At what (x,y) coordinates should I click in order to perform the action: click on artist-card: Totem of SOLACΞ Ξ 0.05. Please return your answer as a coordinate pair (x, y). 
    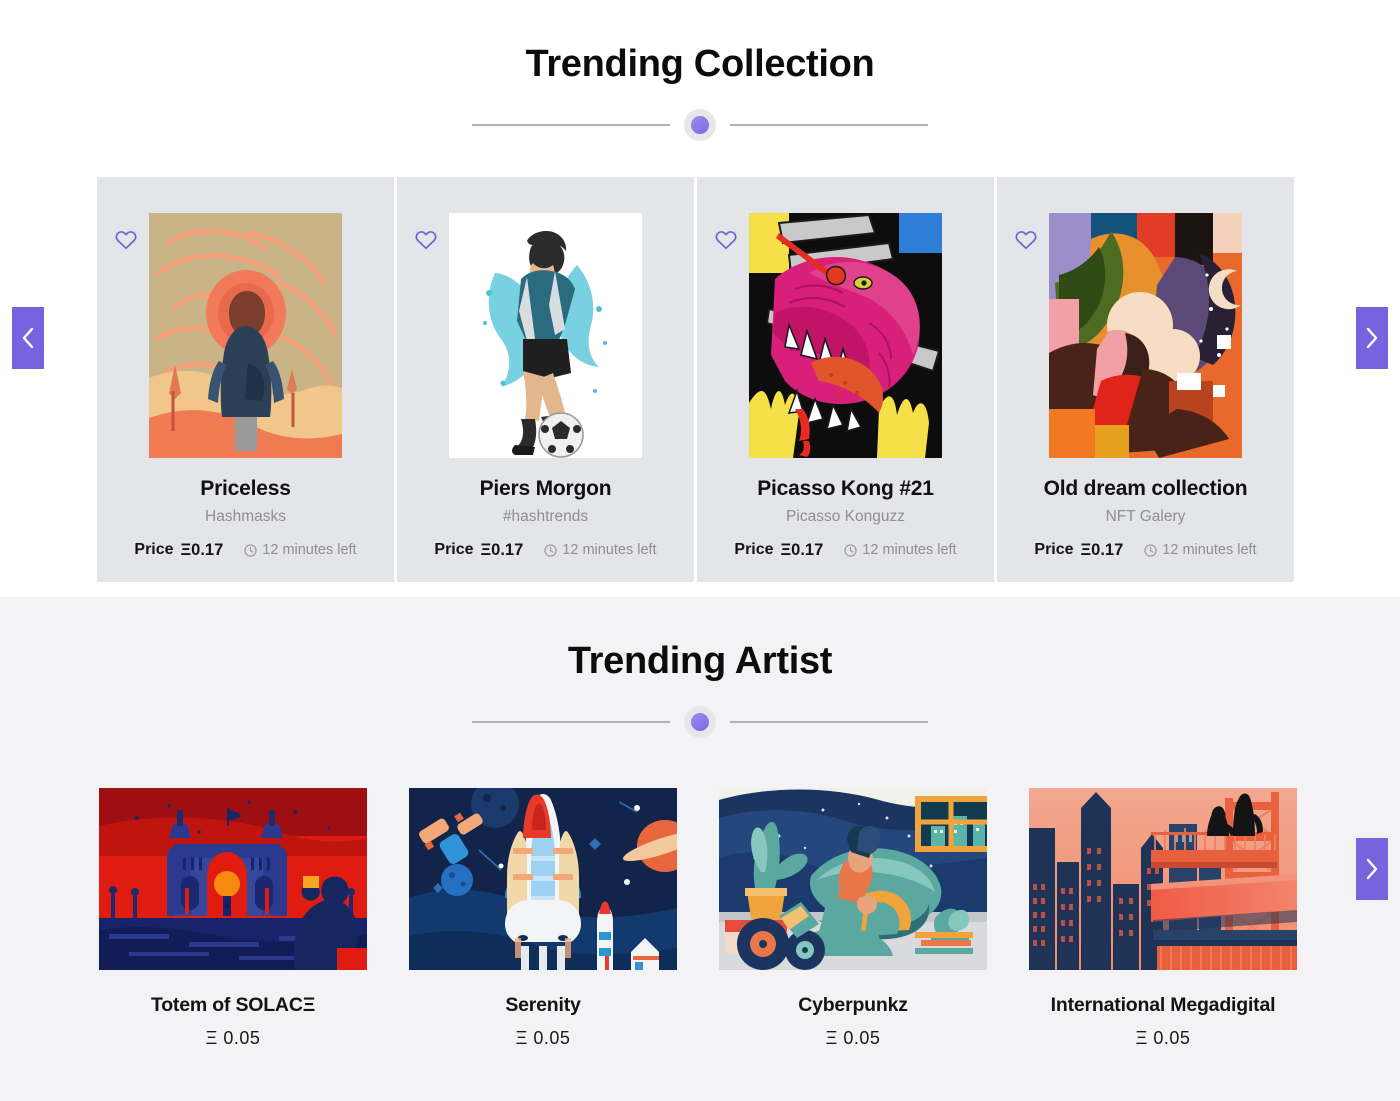
    Looking at the image, I should click on (233, 918).